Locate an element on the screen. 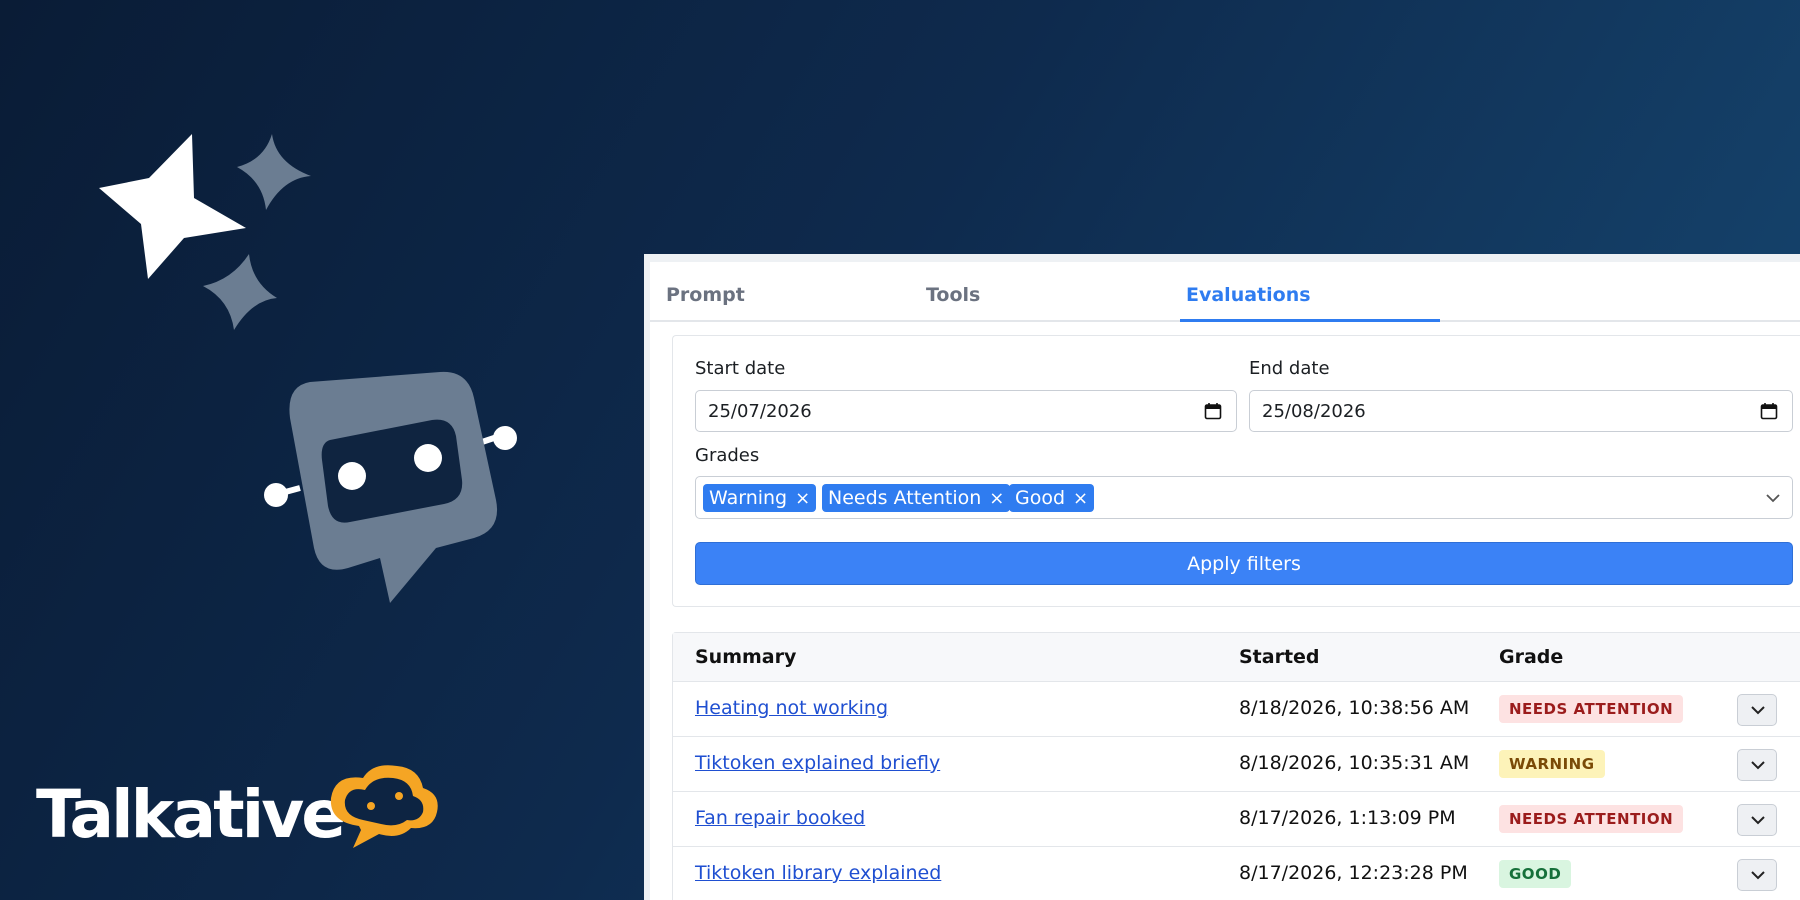  brand-logo: Talkative is located at coordinates (237, 815).